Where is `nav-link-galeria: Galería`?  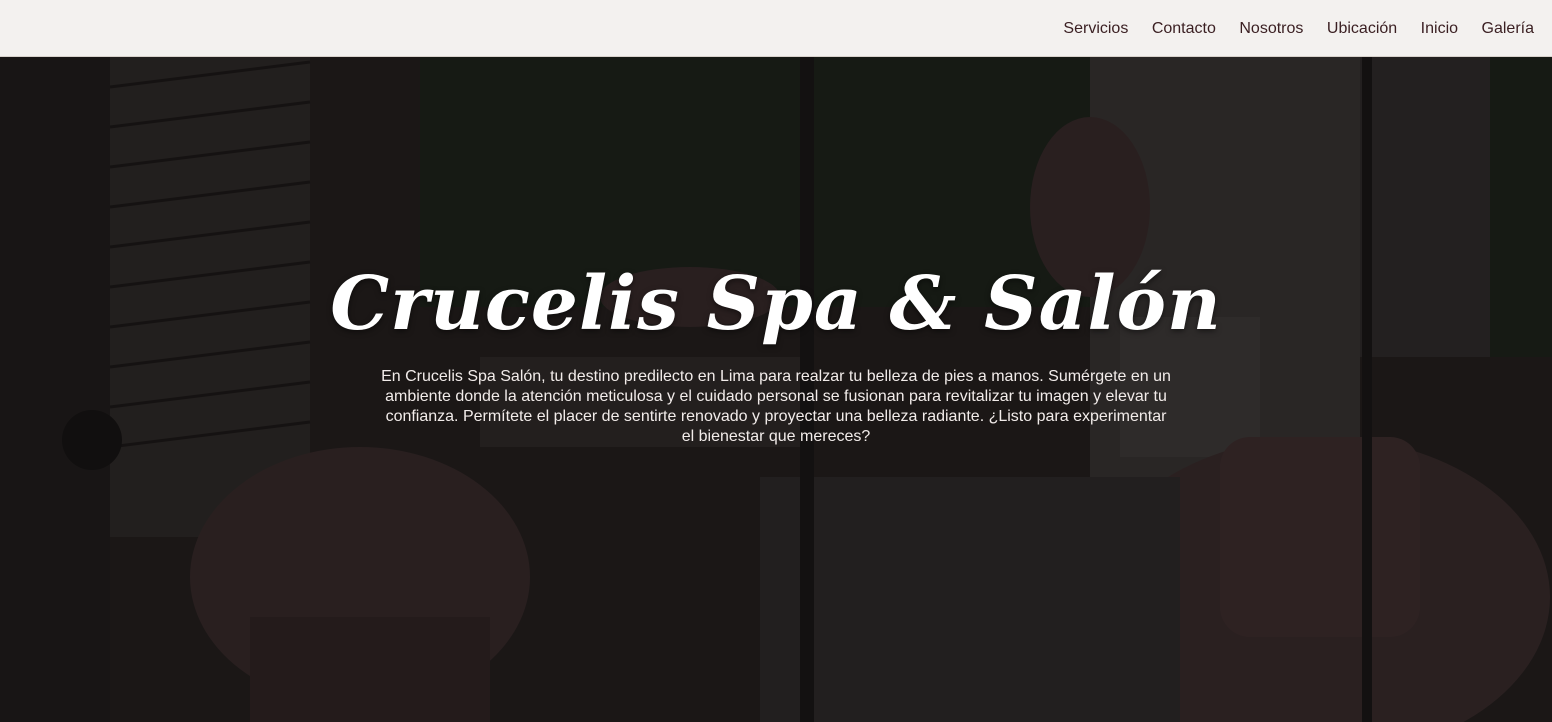
nav-link-galeria: Galería is located at coordinates (1496, 28).